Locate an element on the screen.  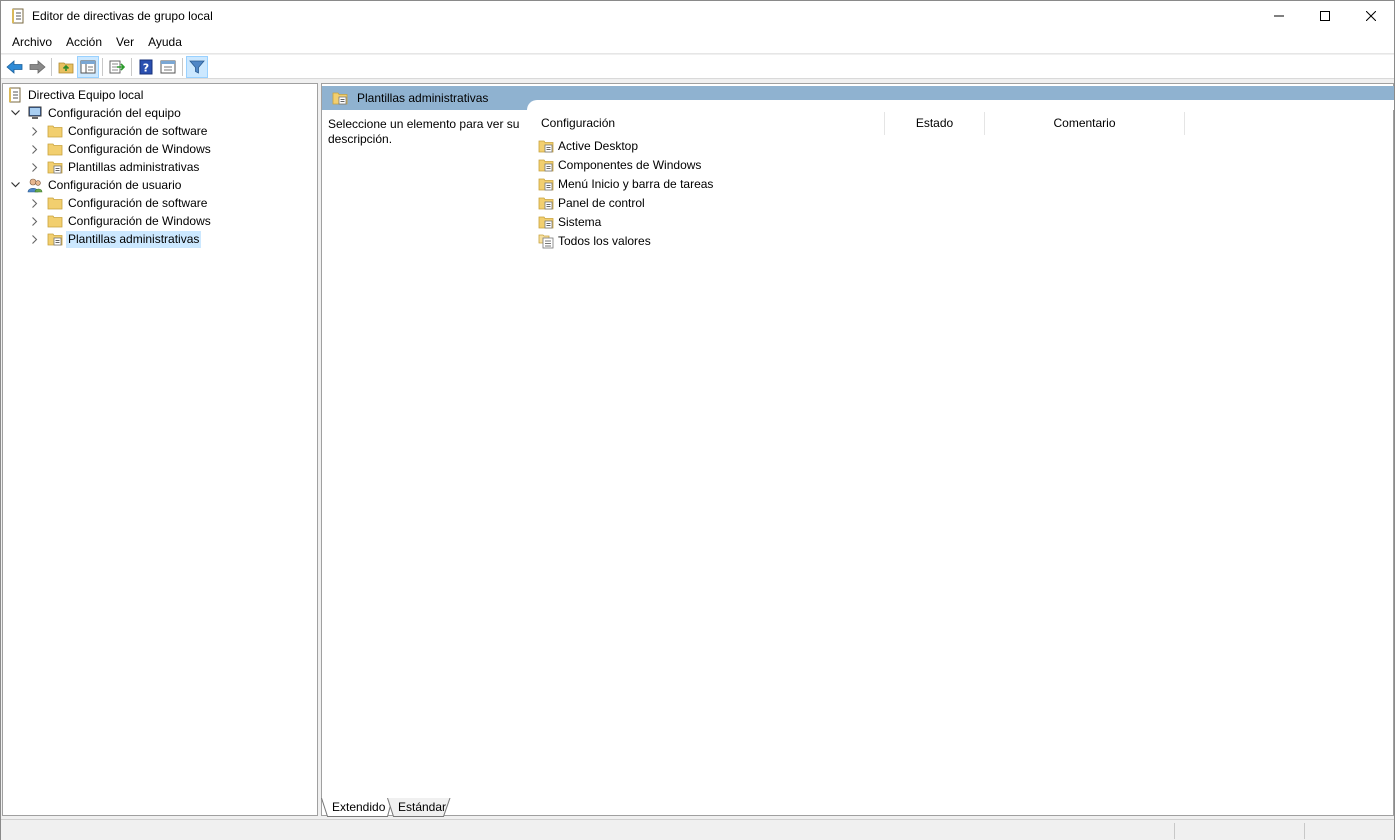
show-hide-tree-button is located at coordinates (88, 66).